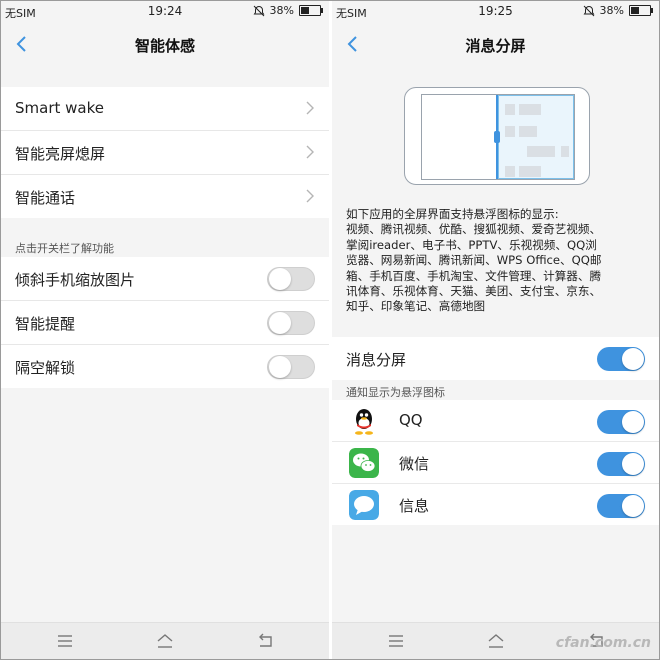 The image size is (660, 660). Describe the element at coordinates (64, 248) in the screenshot. I see `section-title: 点击开关栏了解功能` at that location.